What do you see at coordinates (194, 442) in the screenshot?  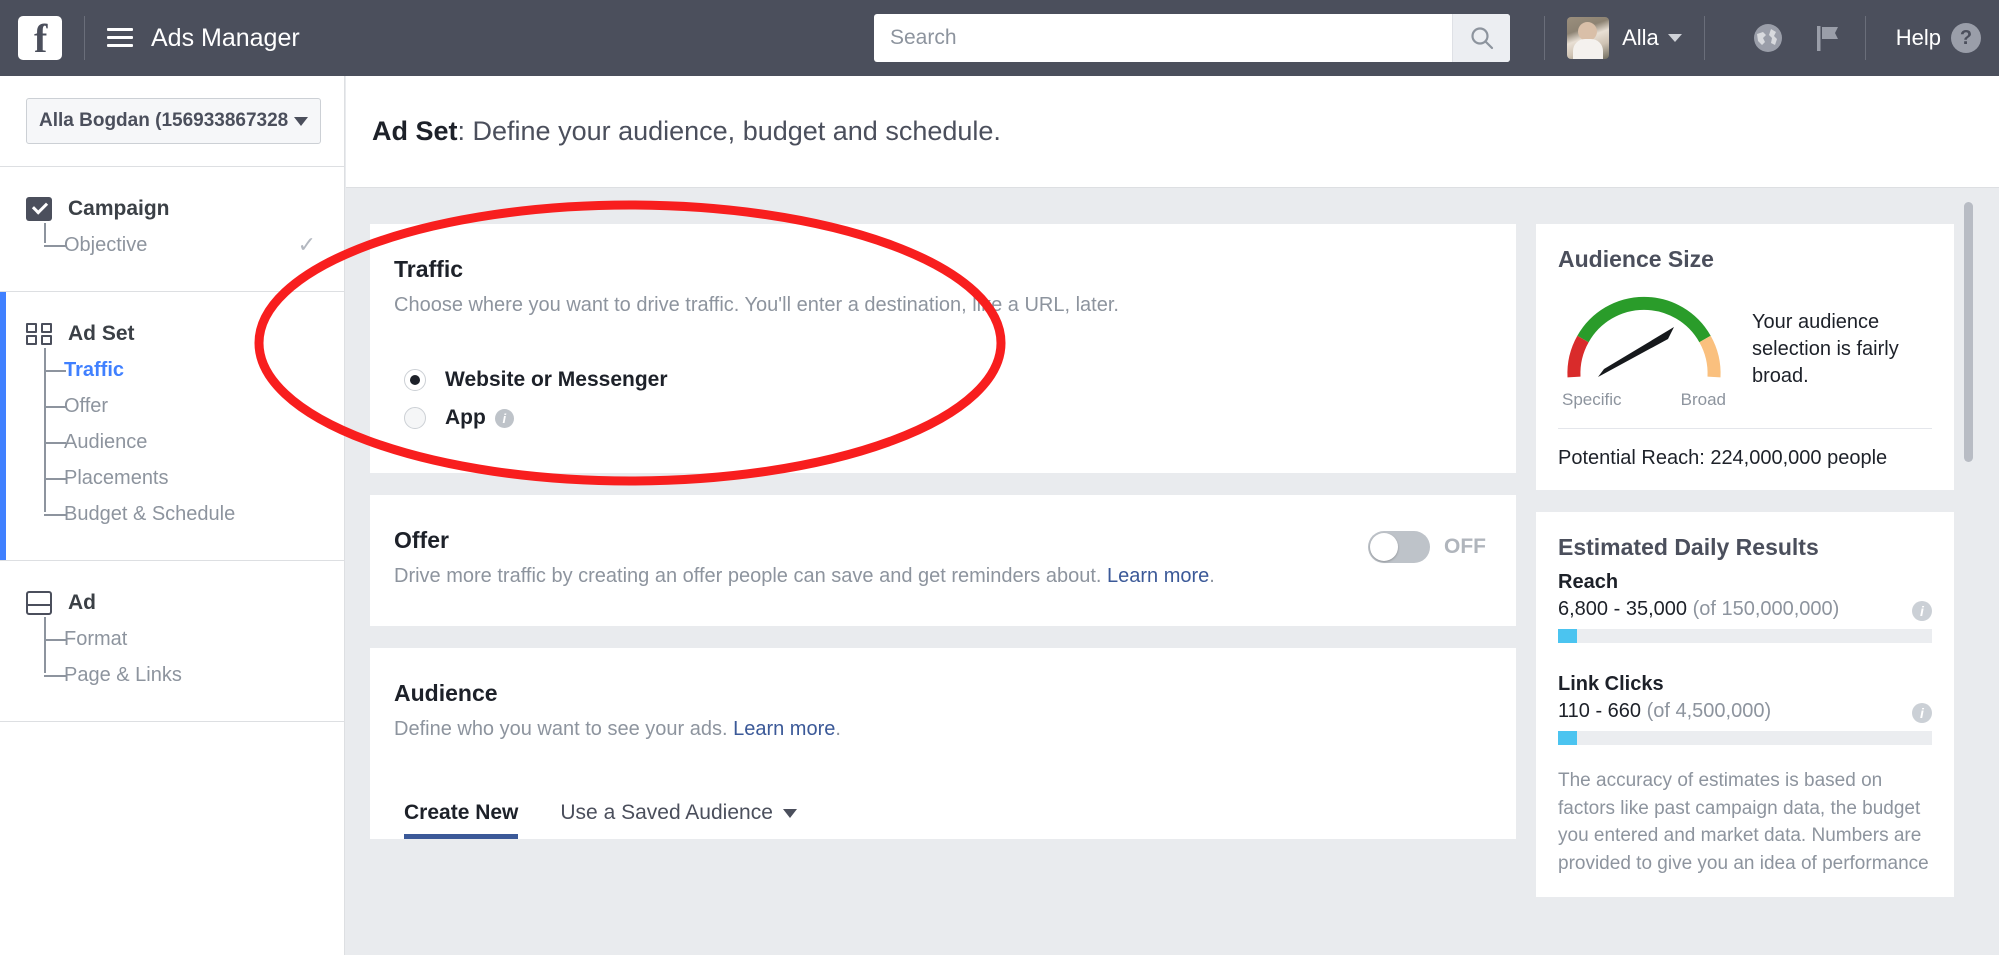 I see `sidebar-item-audience: Audience` at bounding box center [194, 442].